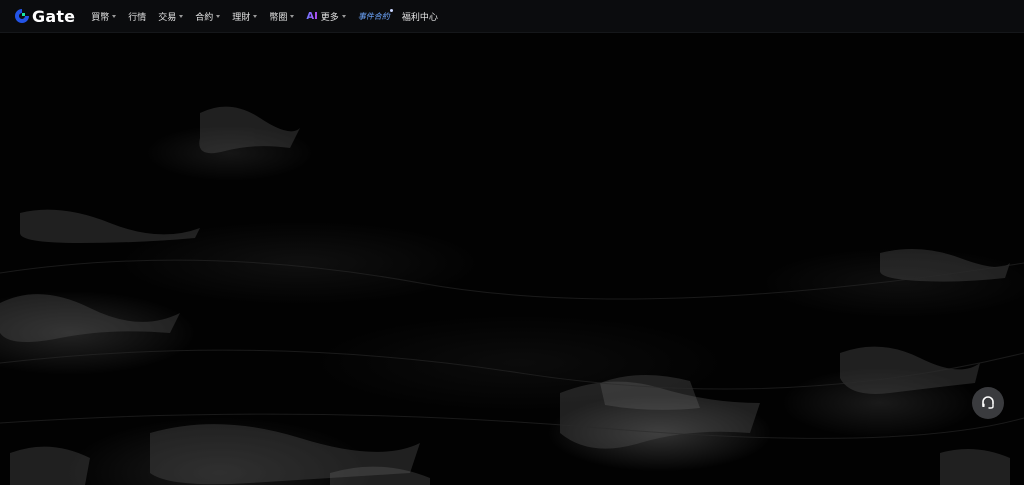  What do you see at coordinates (204, 17) in the screenshot?
I see `nav-label: 合約` at bounding box center [204, 17].